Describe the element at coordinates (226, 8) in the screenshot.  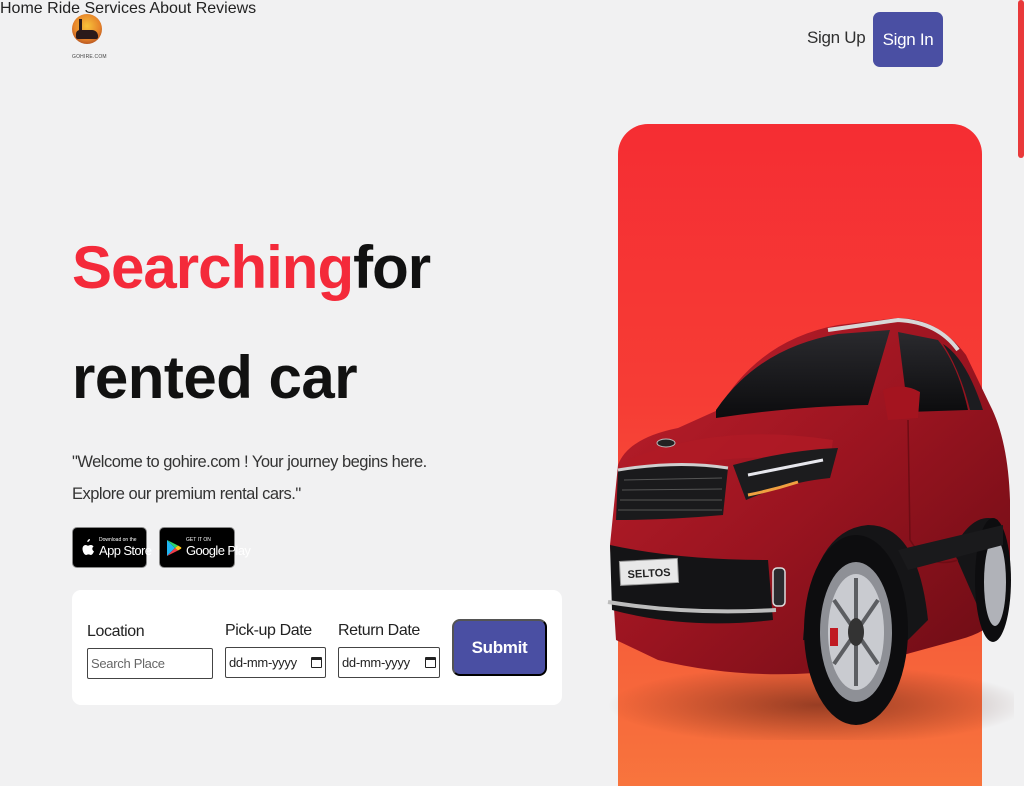
I see `nav-reviews: Reviews` at that location.